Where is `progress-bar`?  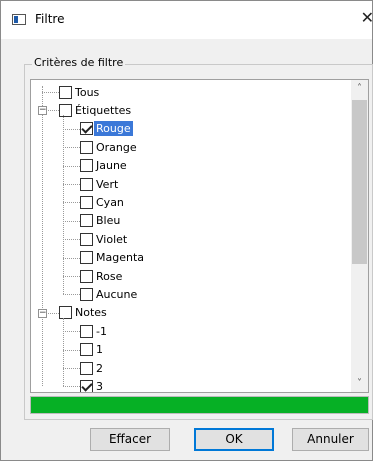
progress-bar is located at coordinates (199, 405).